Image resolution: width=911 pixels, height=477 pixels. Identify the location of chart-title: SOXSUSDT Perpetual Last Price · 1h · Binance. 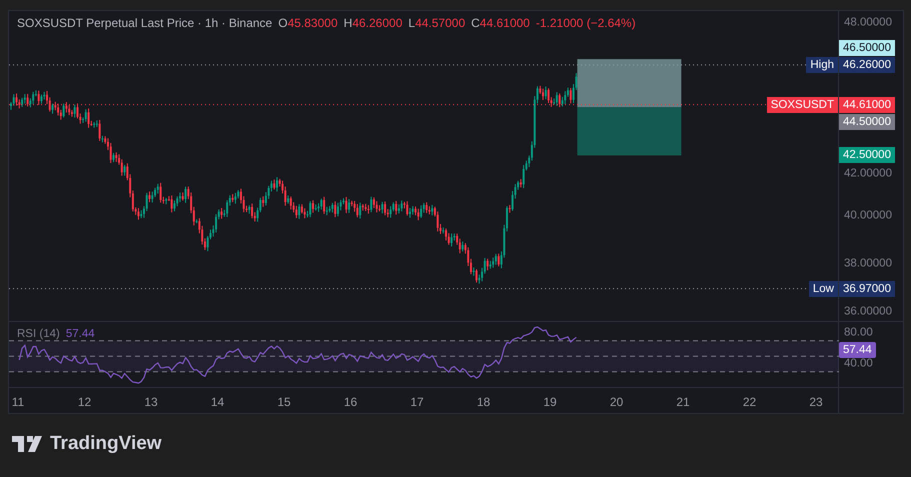
(144, 23).